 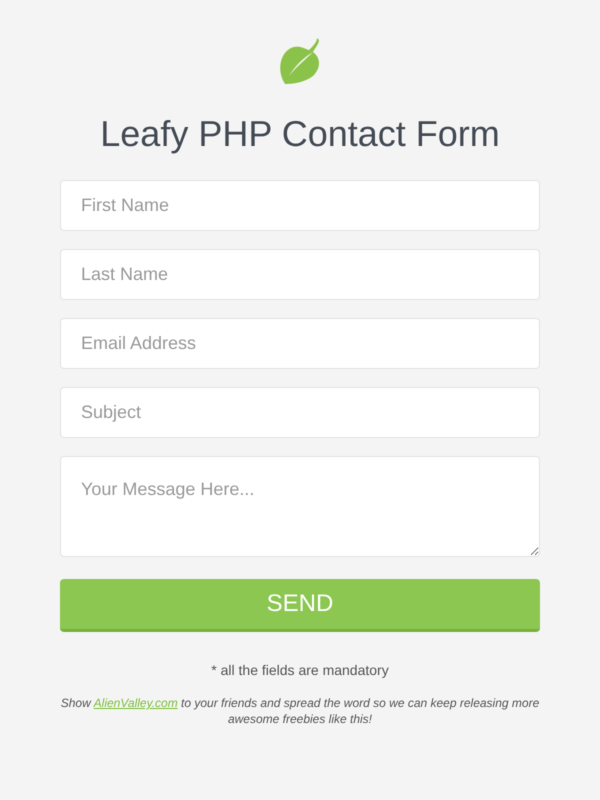 What do you see at coordinates (300, 343) in the screenshot?
I see `input-field: Email Address` at bounding box center [300, 343].